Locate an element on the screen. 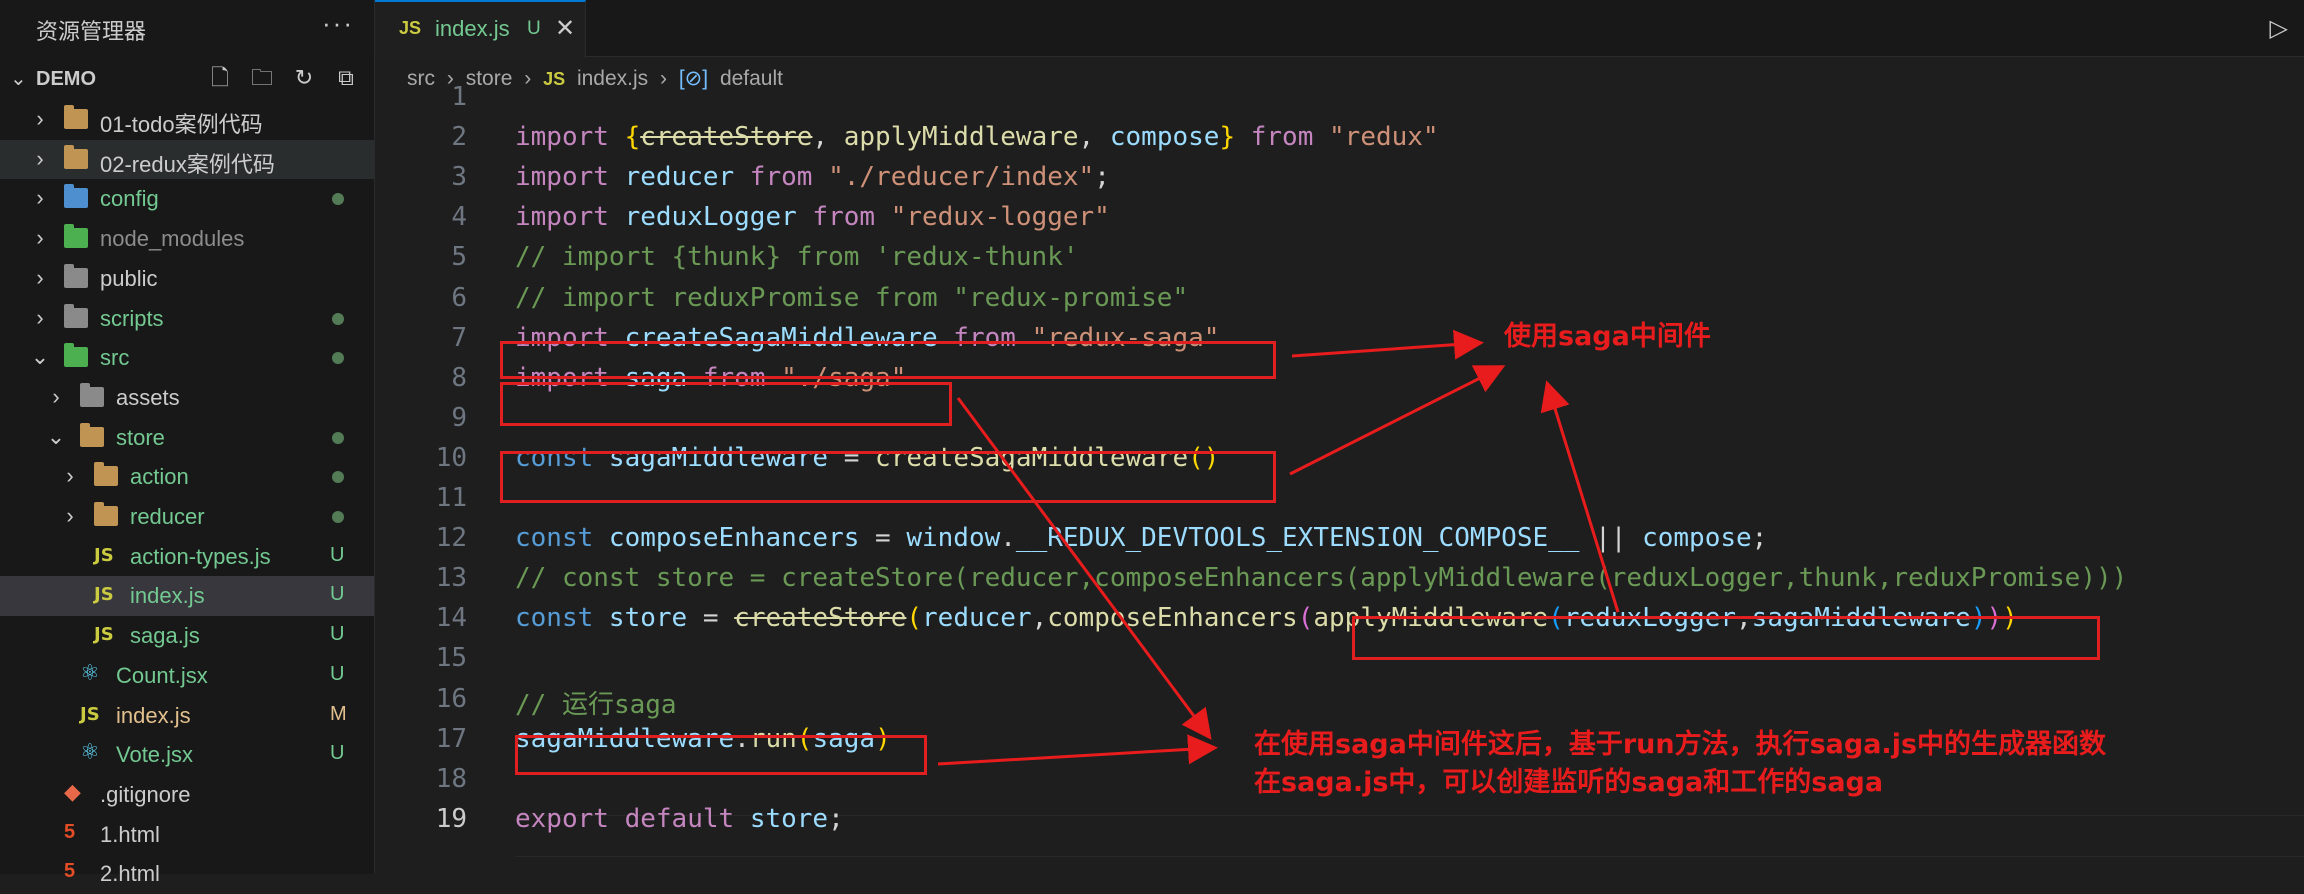 Image resolution: width=2304 pixels, height=894 pixels. annotation-saga-types: 在saga.js中，可以创建监听的saga和工作的saga is located at coordinates (1569, 782).